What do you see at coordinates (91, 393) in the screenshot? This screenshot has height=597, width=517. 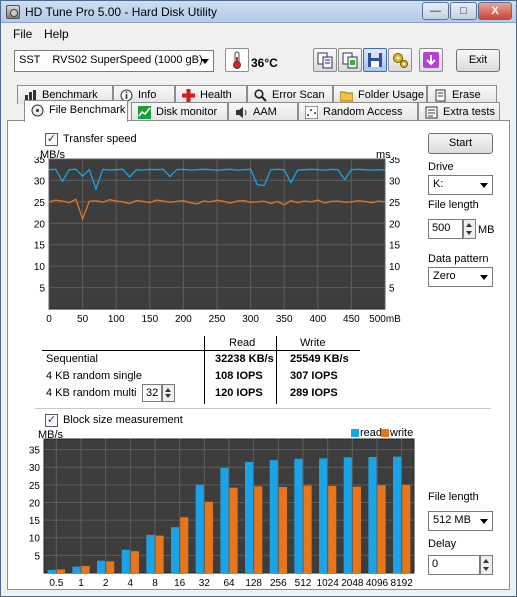 I see `result-row-label: 4 KB random multi` at bounding box center [91, 393].